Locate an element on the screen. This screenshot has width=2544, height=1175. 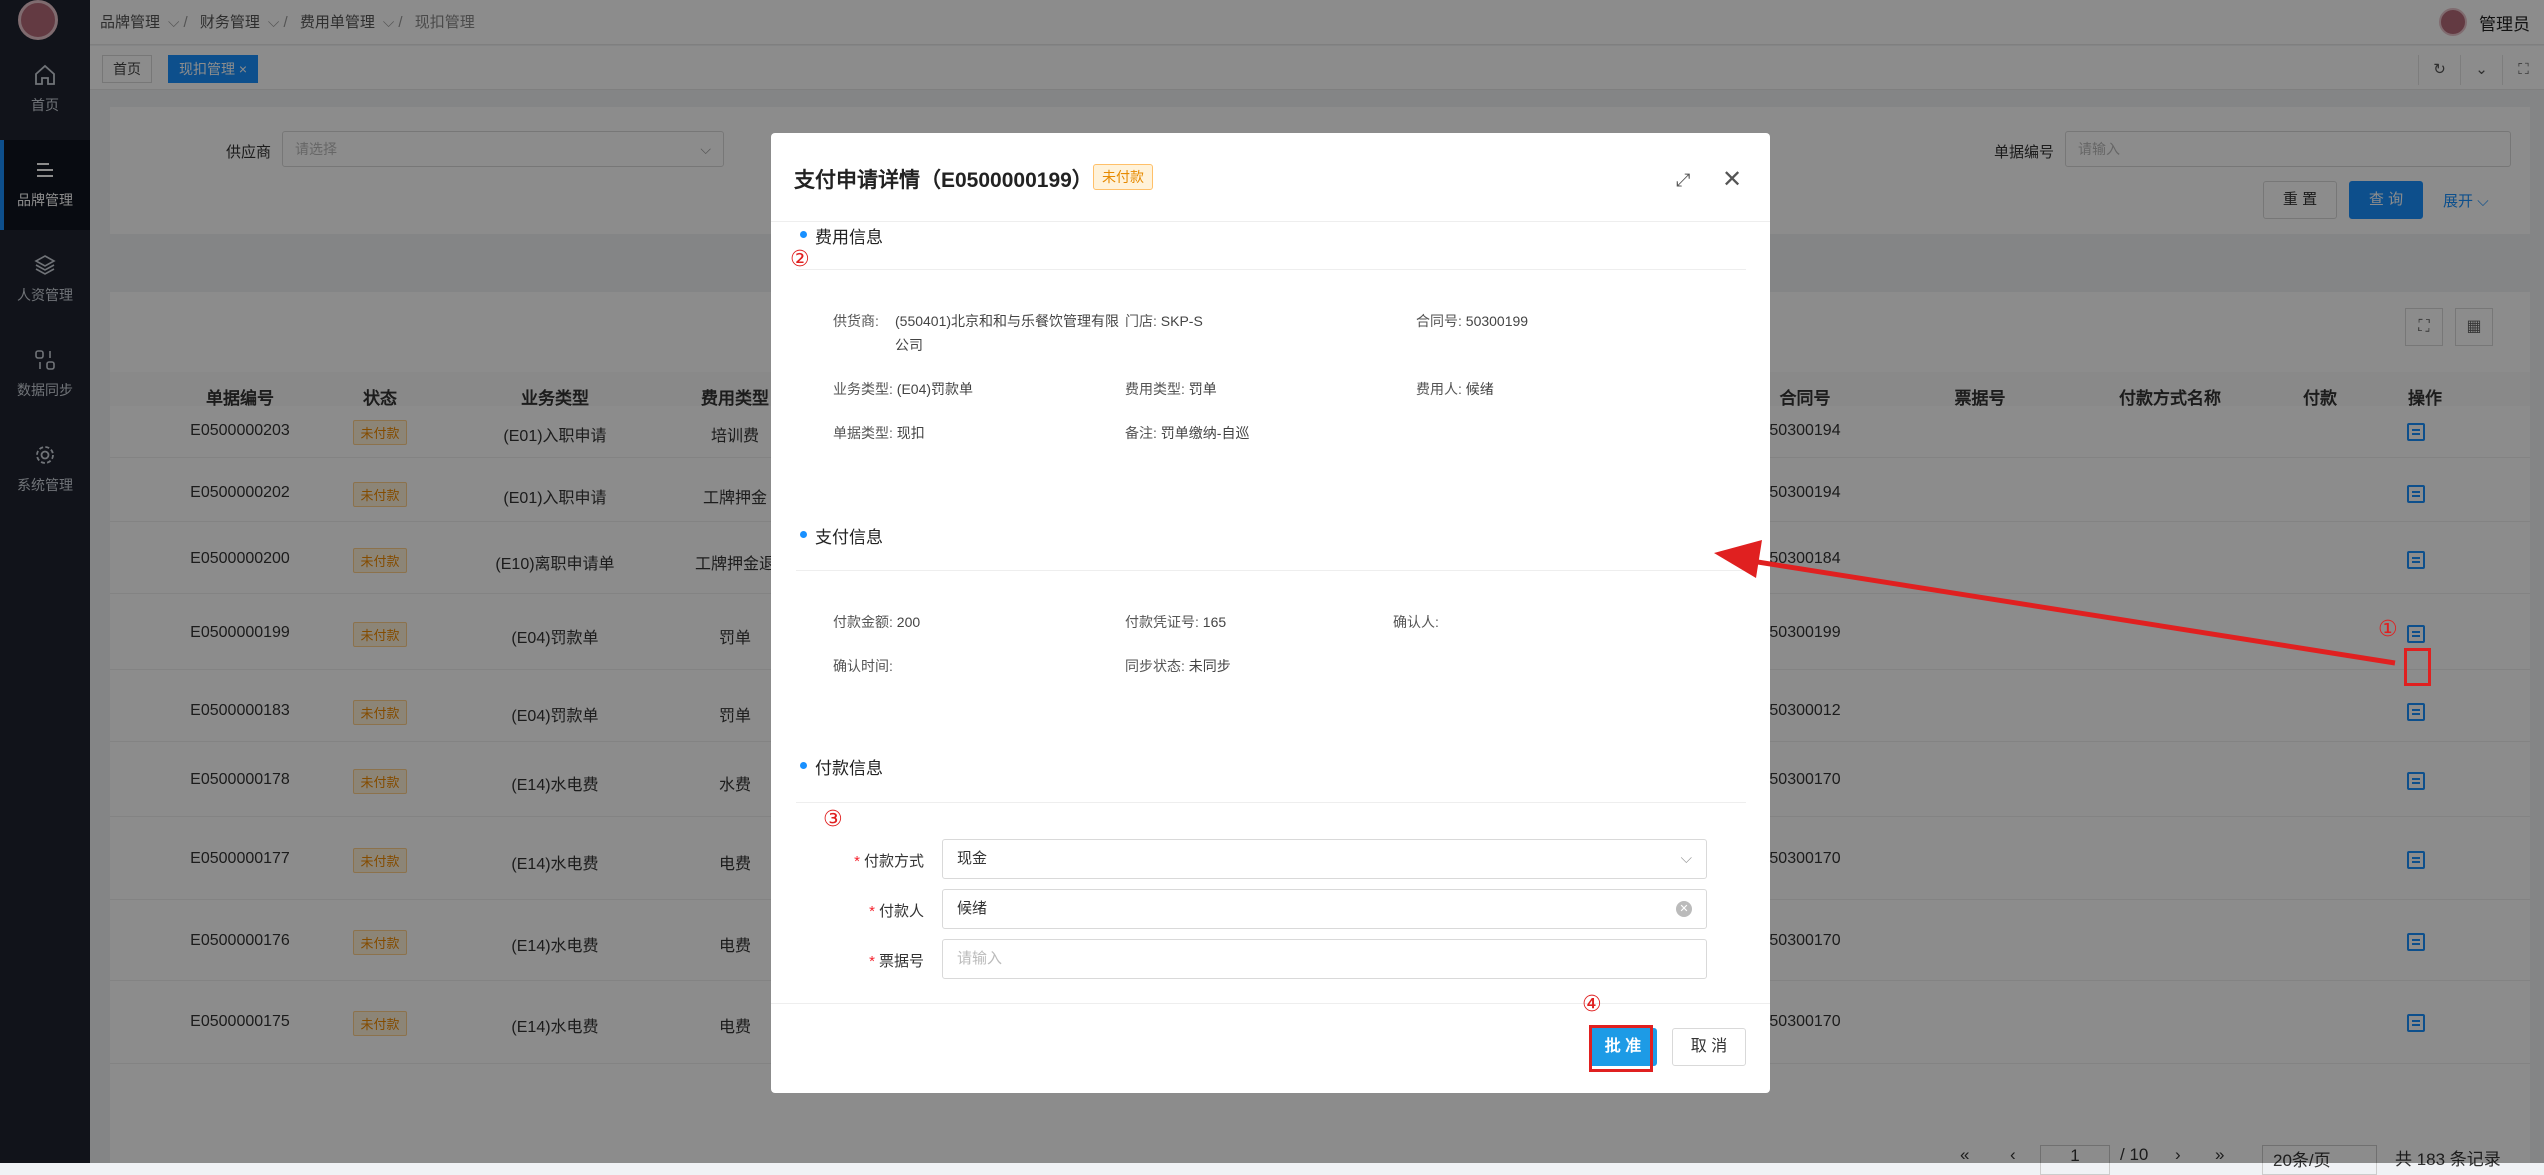
annotation-arrow is located at coordinates (2055, 603).